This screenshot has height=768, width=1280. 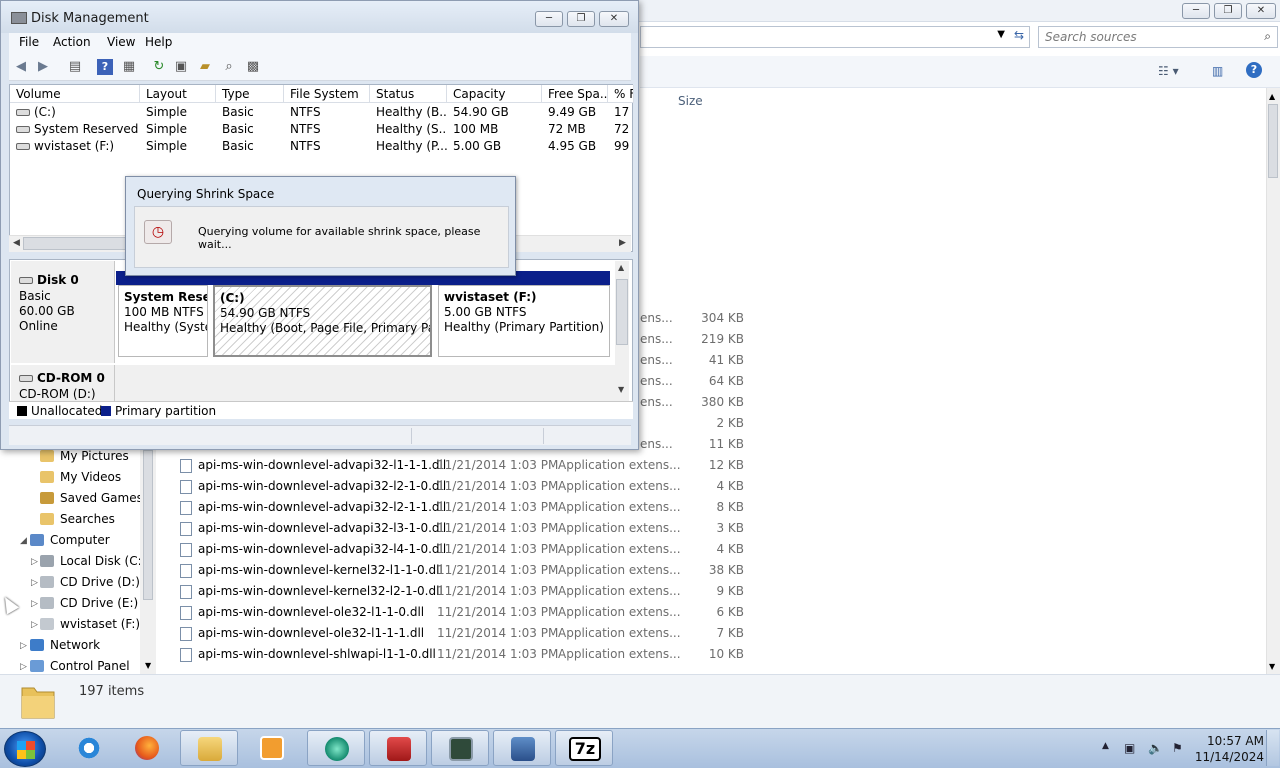 I want to click on settings-icon: ▩, so click(x=253, y=67).